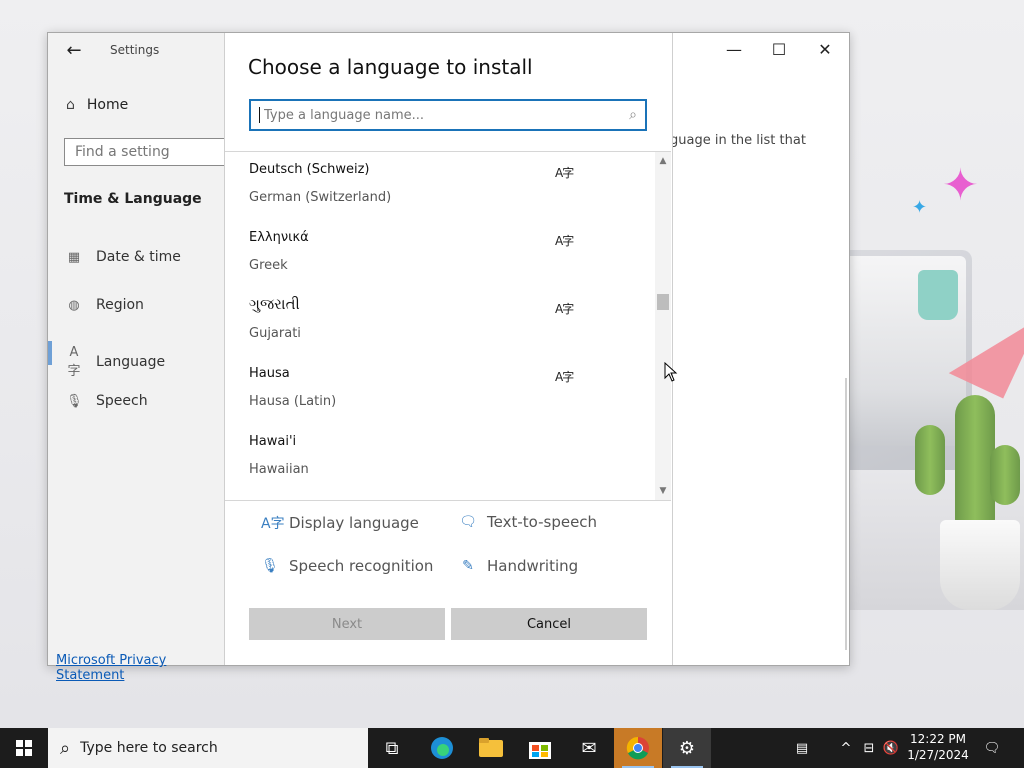 The height and width of the screenshot is (768, 1024). What do you see at coordinates (390, 67) in the screenshot?
I see `dialog-title: Choose a language to install` at bounding box center [390, 67].